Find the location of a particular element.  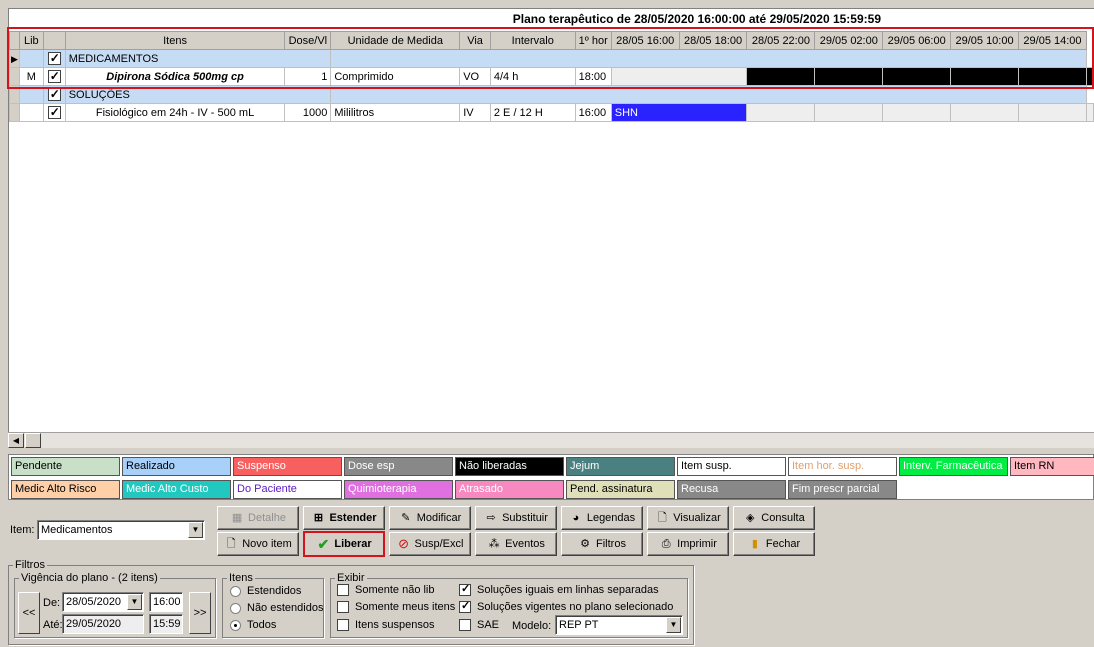

col-hour-7: 29/05 14:00 is located at coordinates (1052, 40).